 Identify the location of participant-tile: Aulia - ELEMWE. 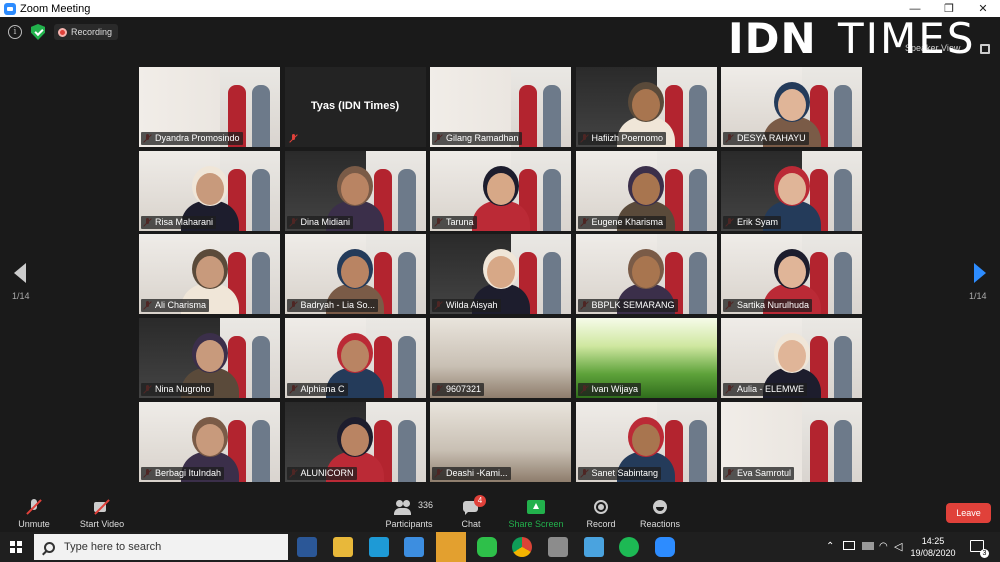
(791, 358).